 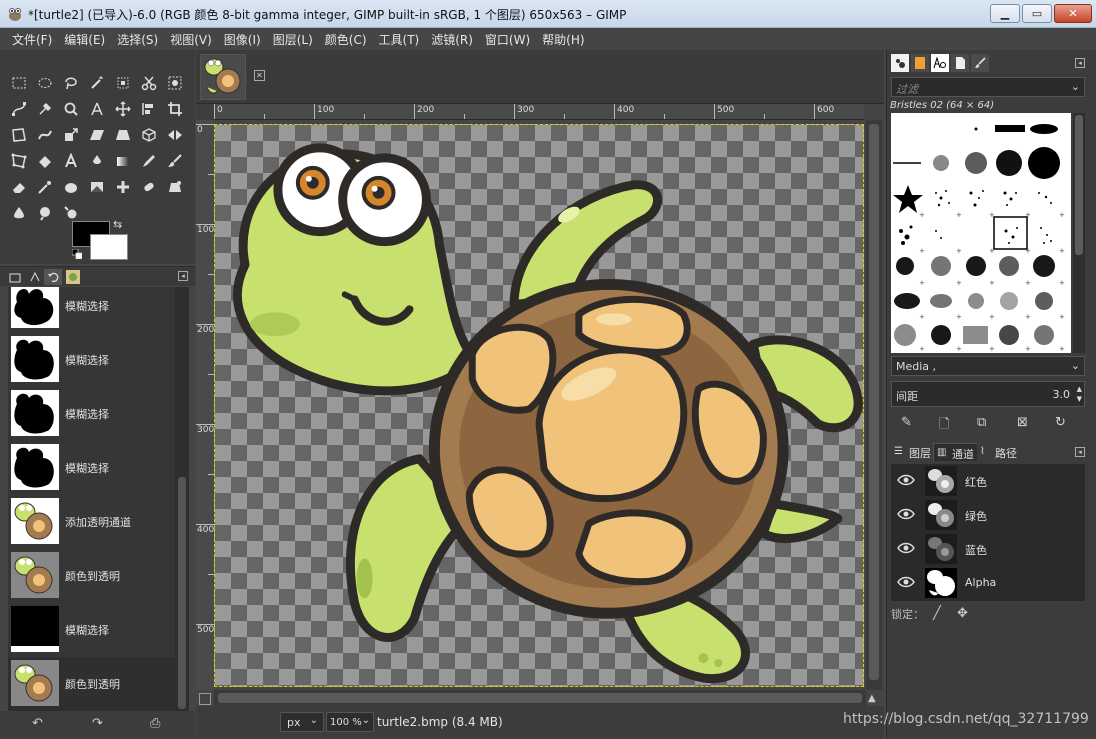 What do you see at coordinates (175, 109) in the screenshot?
I see `crop-tool` at bounding box center [175, 109].